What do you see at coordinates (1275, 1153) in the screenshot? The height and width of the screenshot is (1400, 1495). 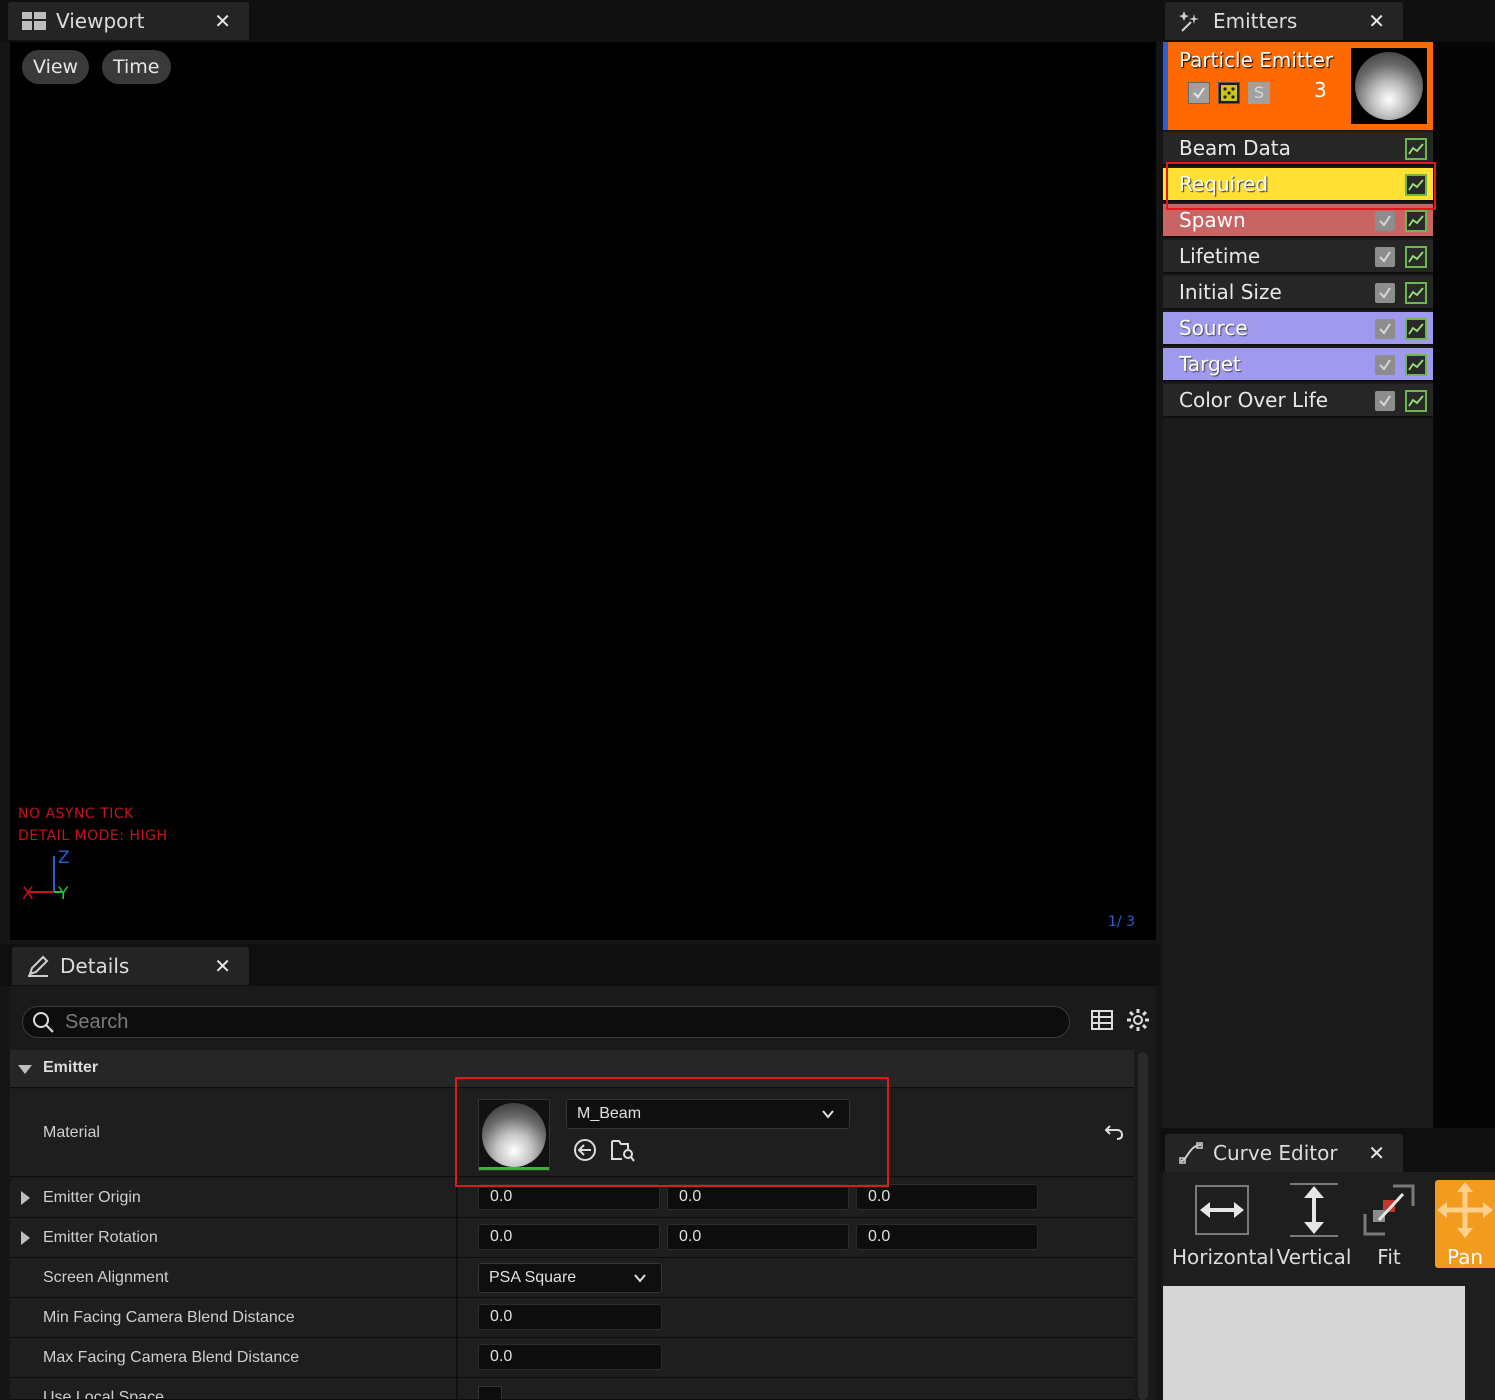 I see `tab-curve-editor-label: Curve Editor` at bounding box center [1275, 1153].